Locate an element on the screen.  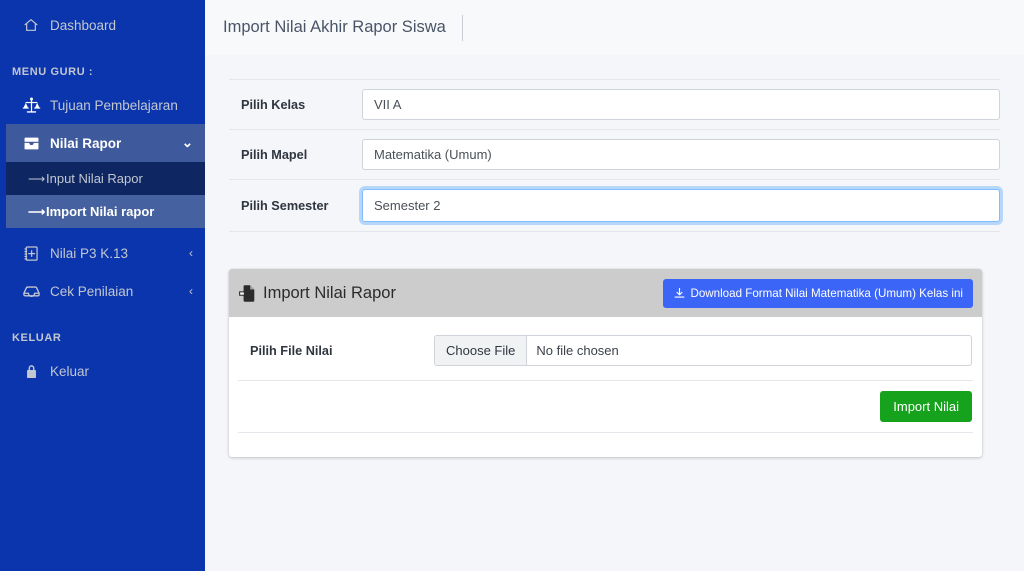
sidebar-item-keluar: Keluar is located at coordinates (105, 371).